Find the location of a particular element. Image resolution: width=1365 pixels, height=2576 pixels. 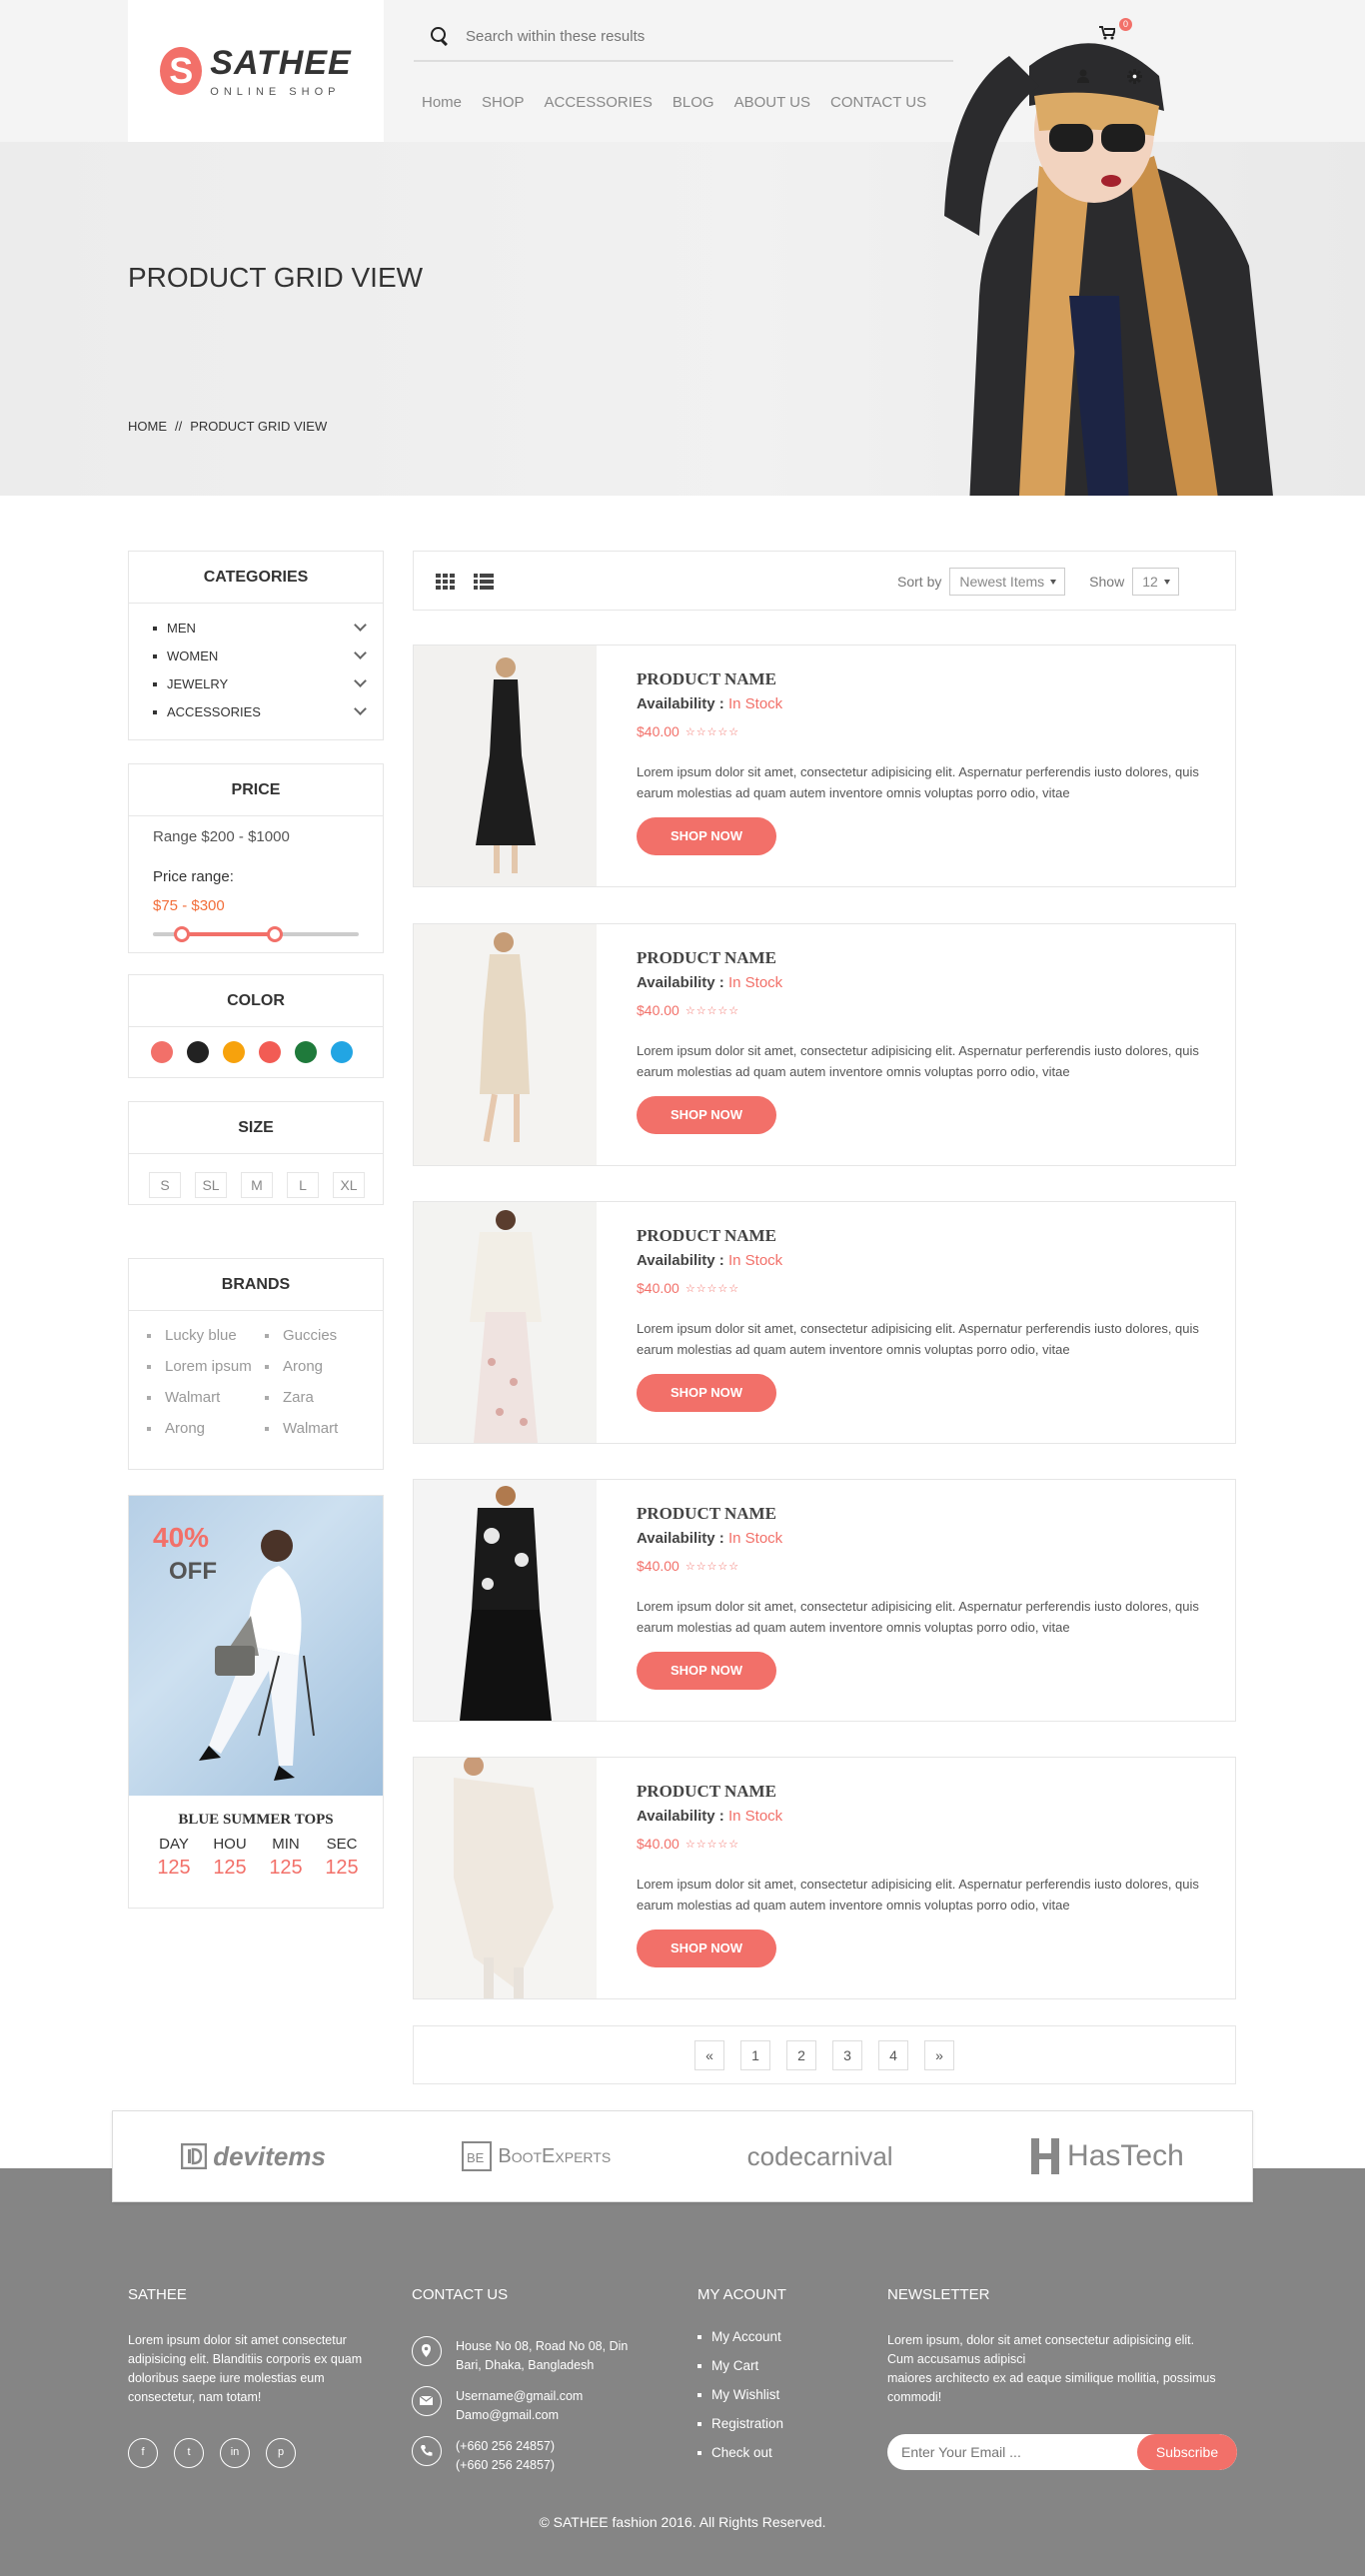

page-3: 3 is located at coordinates (847, 2054).